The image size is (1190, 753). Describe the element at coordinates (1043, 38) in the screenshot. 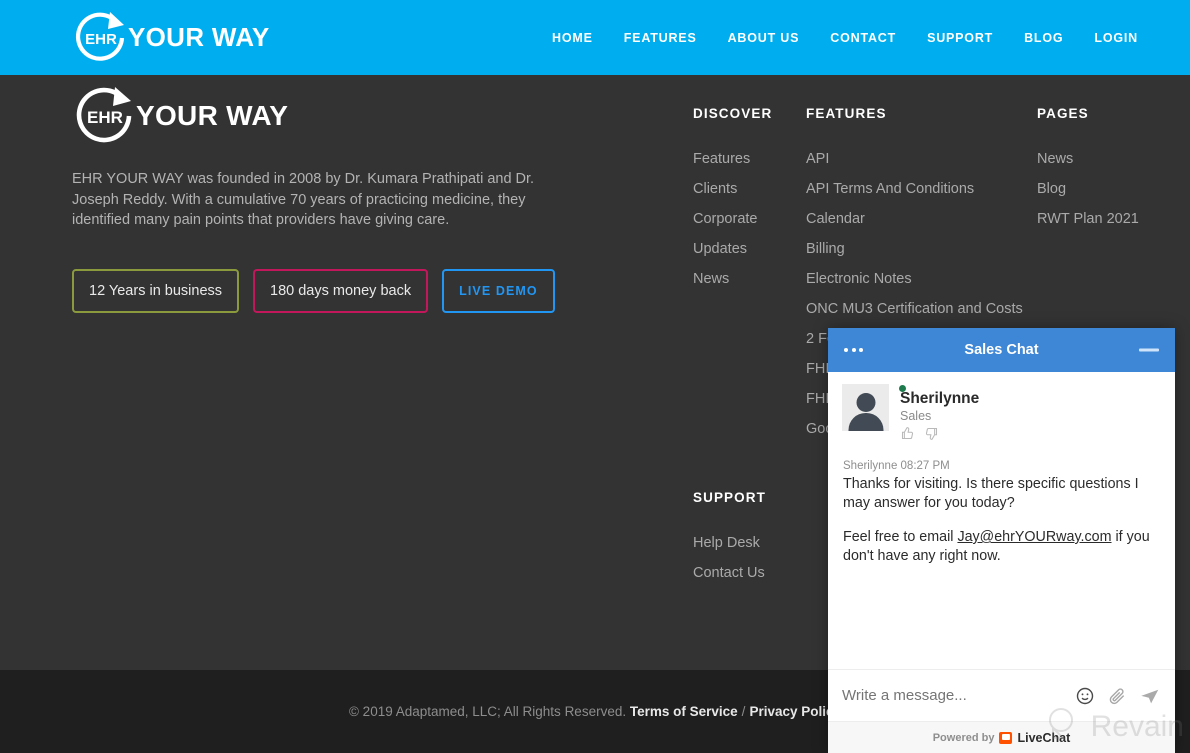

I see `nav-item-blog: BLOG` at that location.